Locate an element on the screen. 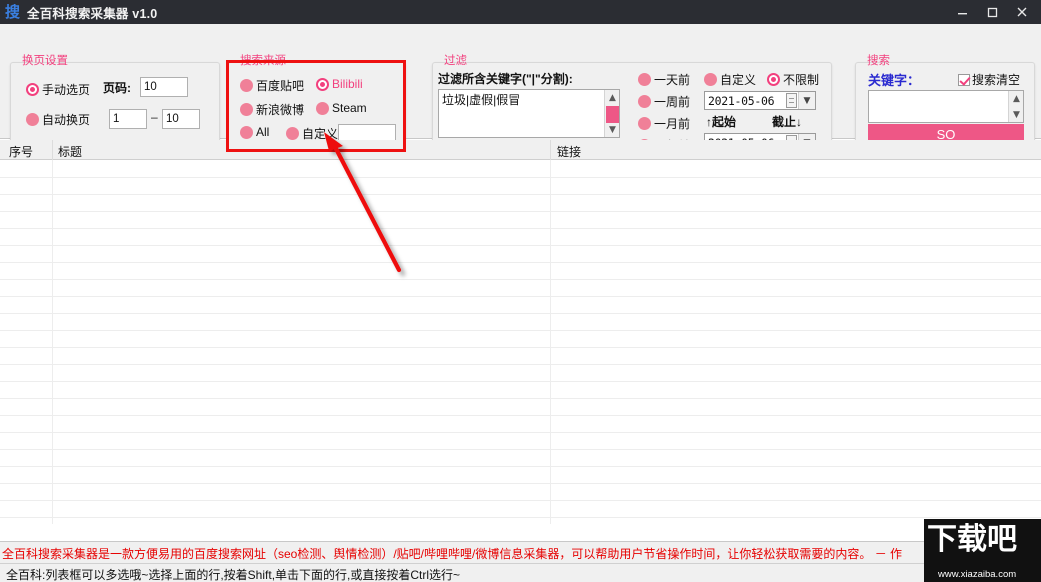 The height and width of the screenshot is (582, 1041). radio-source-steam-label: Steam is located at coordinates (349, 108).